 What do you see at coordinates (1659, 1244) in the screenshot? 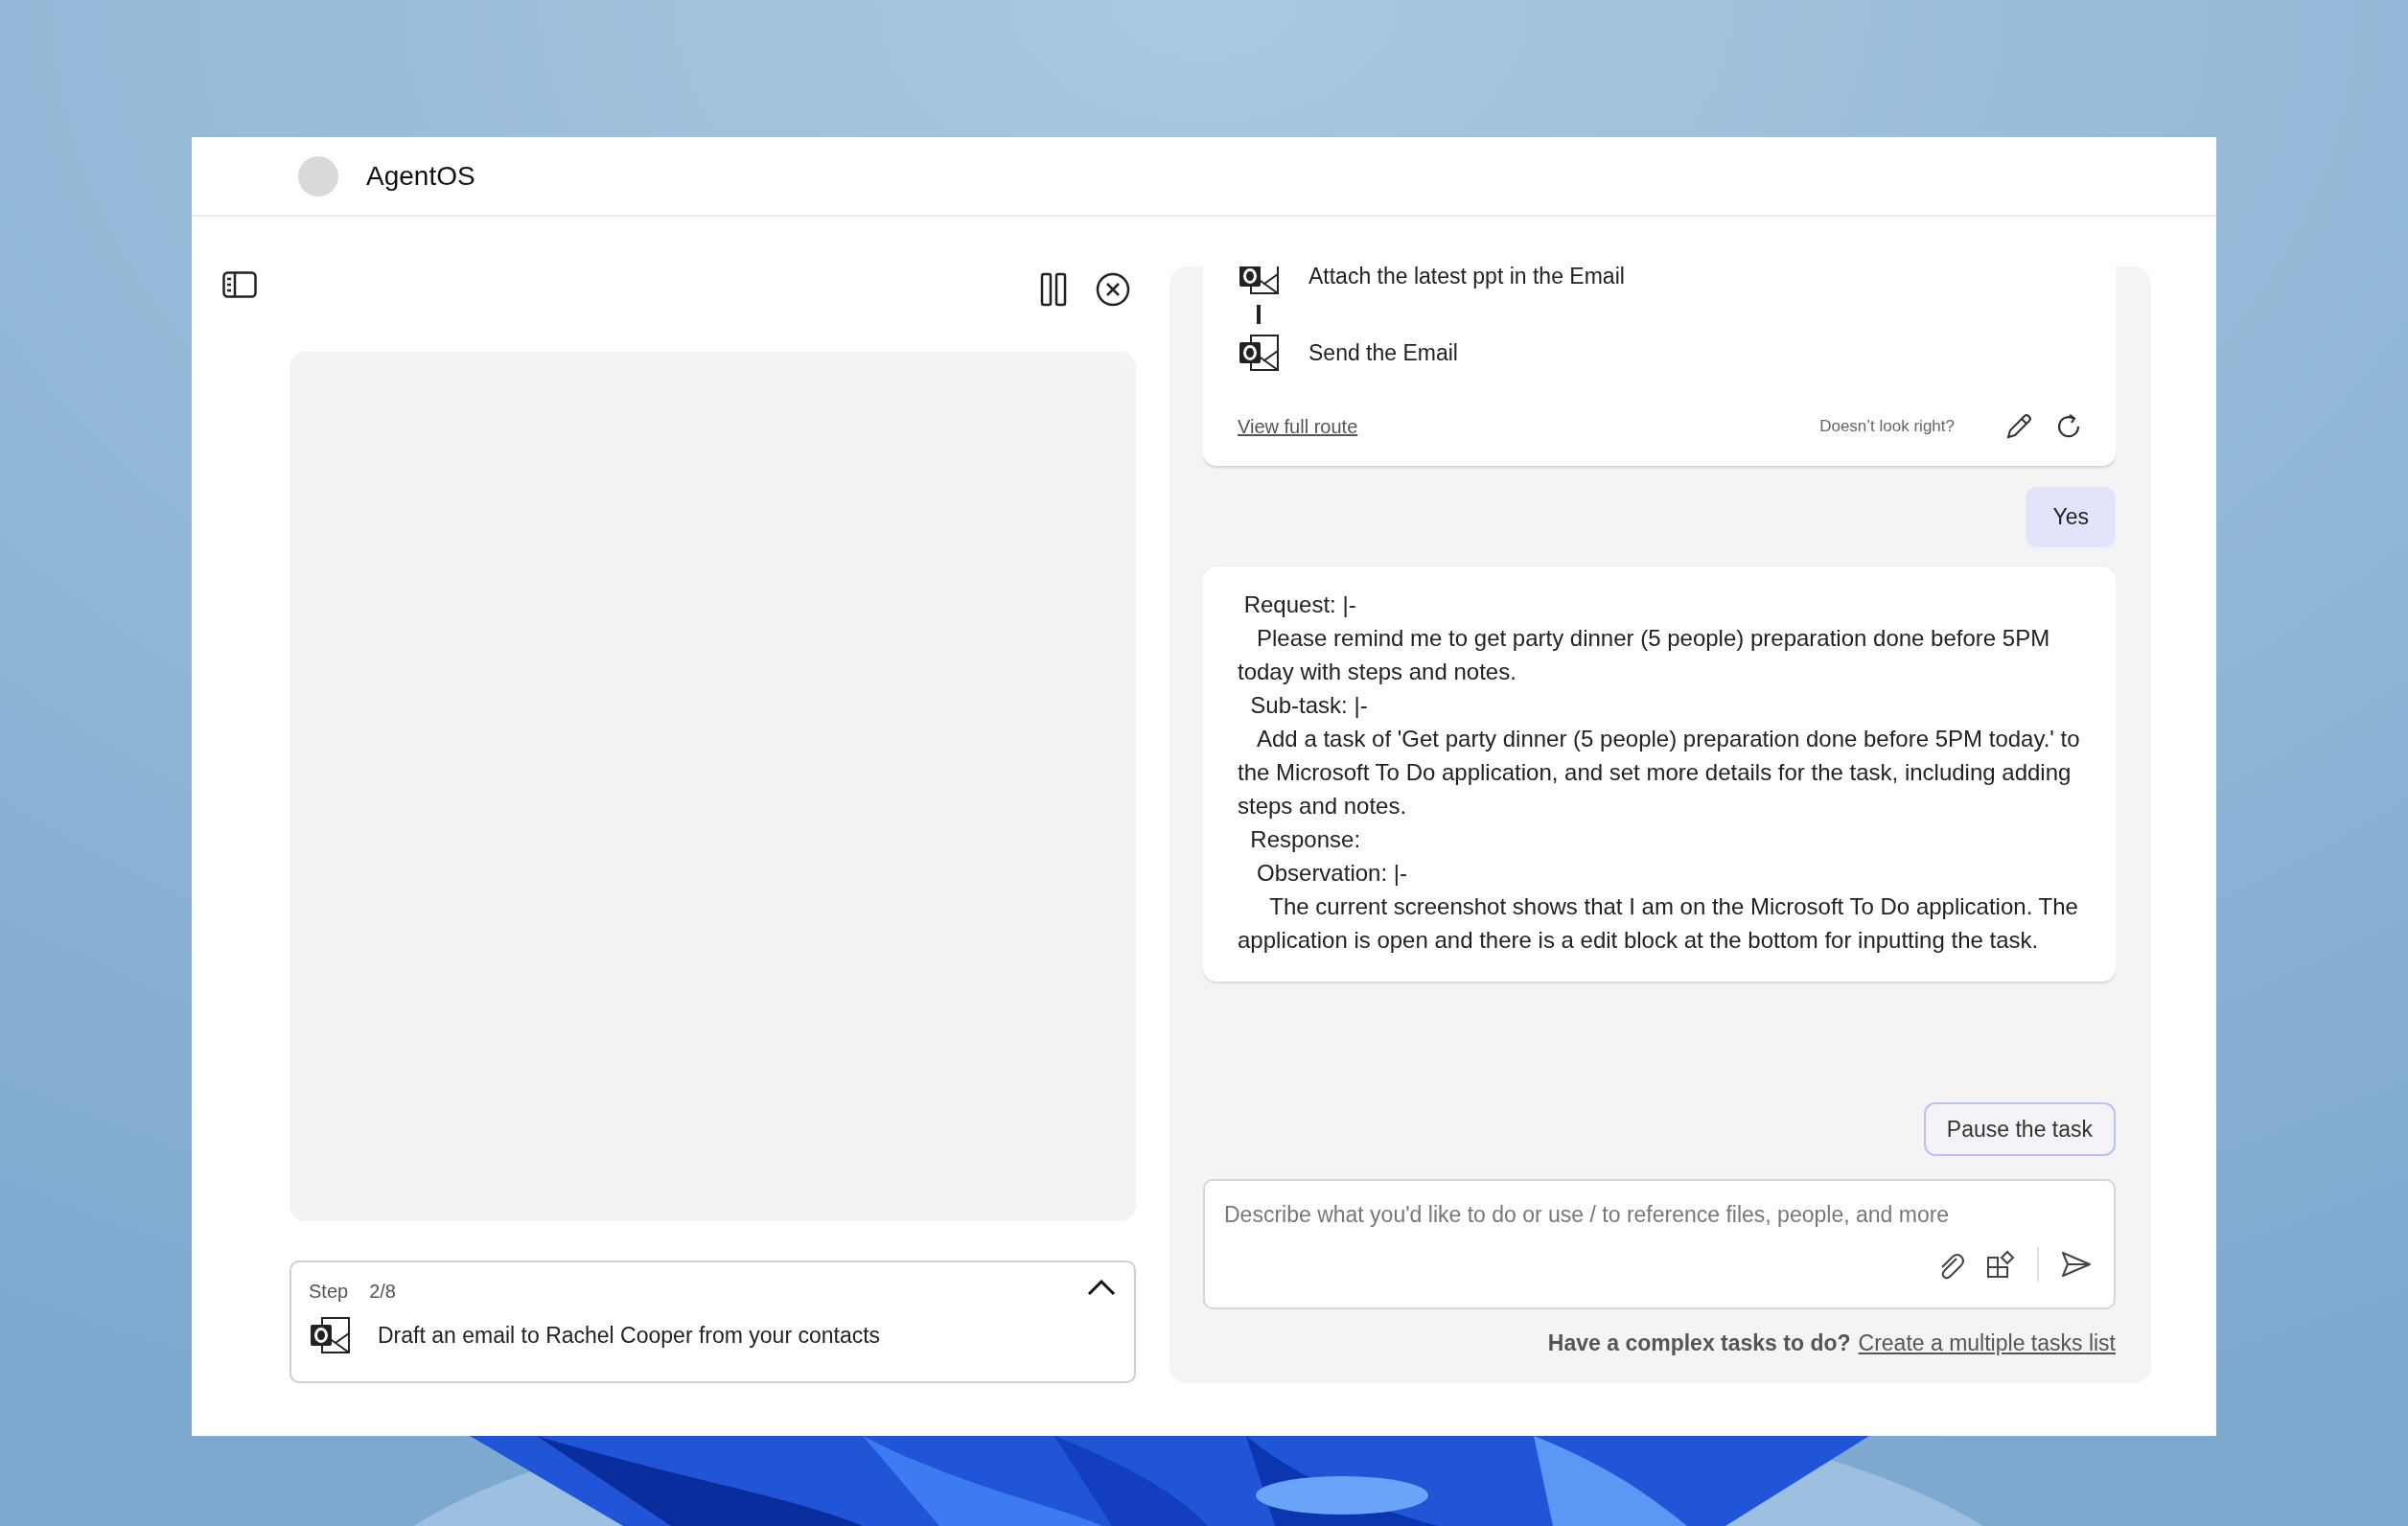
I see `message-field: Describe what you'd like to do or use / to reference files, people, and more` at bounding box center [1659, 1244].